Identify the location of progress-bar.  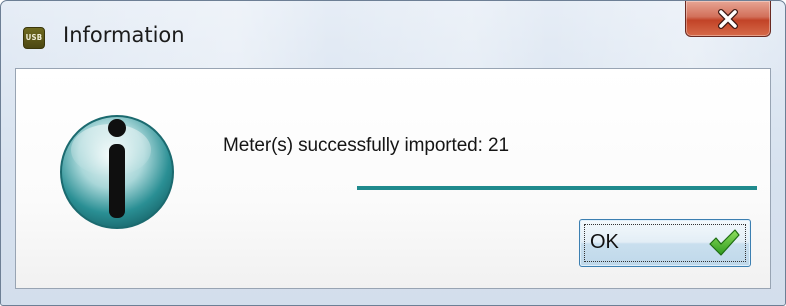
(557, 188).